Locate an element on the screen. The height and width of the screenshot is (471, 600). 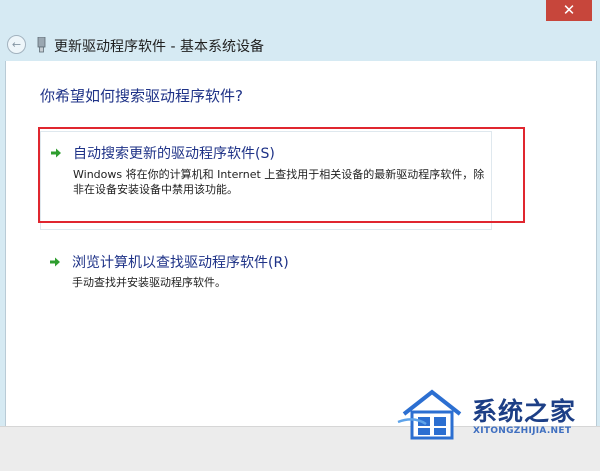
watermark-url: XITONGZHIJIA.NET is located at coordinates (522, 431).